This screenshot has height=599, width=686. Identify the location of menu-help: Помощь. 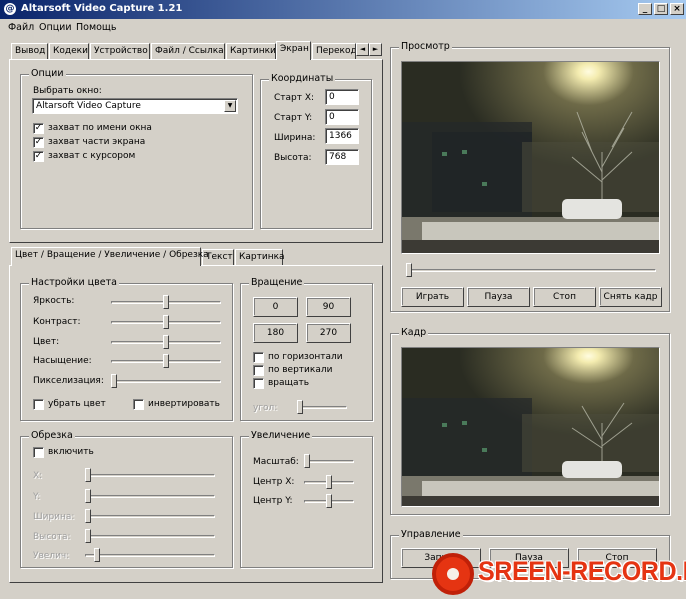
(96, 27).